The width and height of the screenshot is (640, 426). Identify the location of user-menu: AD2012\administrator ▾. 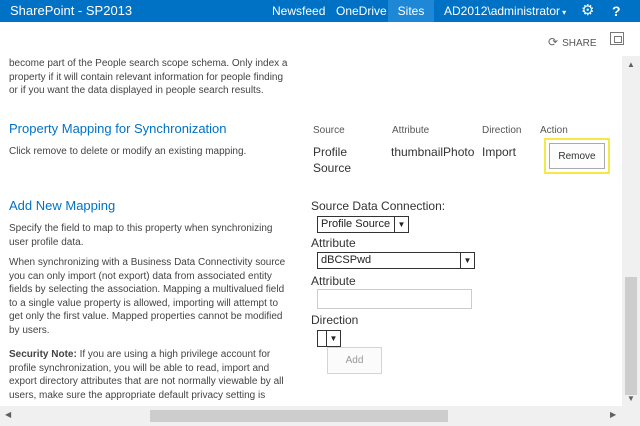
(505, 11).